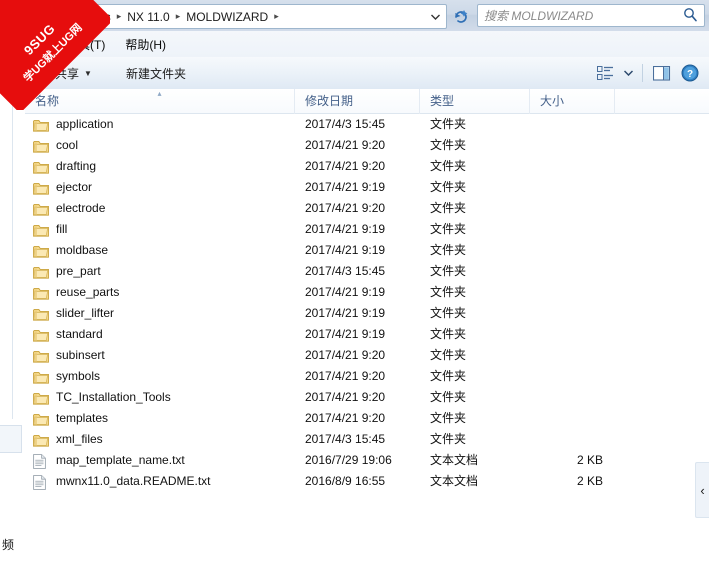 The width and height of the screenshot is (709, 561). What do you see at coordinates (367, 334) in the screenshot?
I see `table-row: standard 2017/4/21 9:19 文件夹` at bounding box center [367, 334].